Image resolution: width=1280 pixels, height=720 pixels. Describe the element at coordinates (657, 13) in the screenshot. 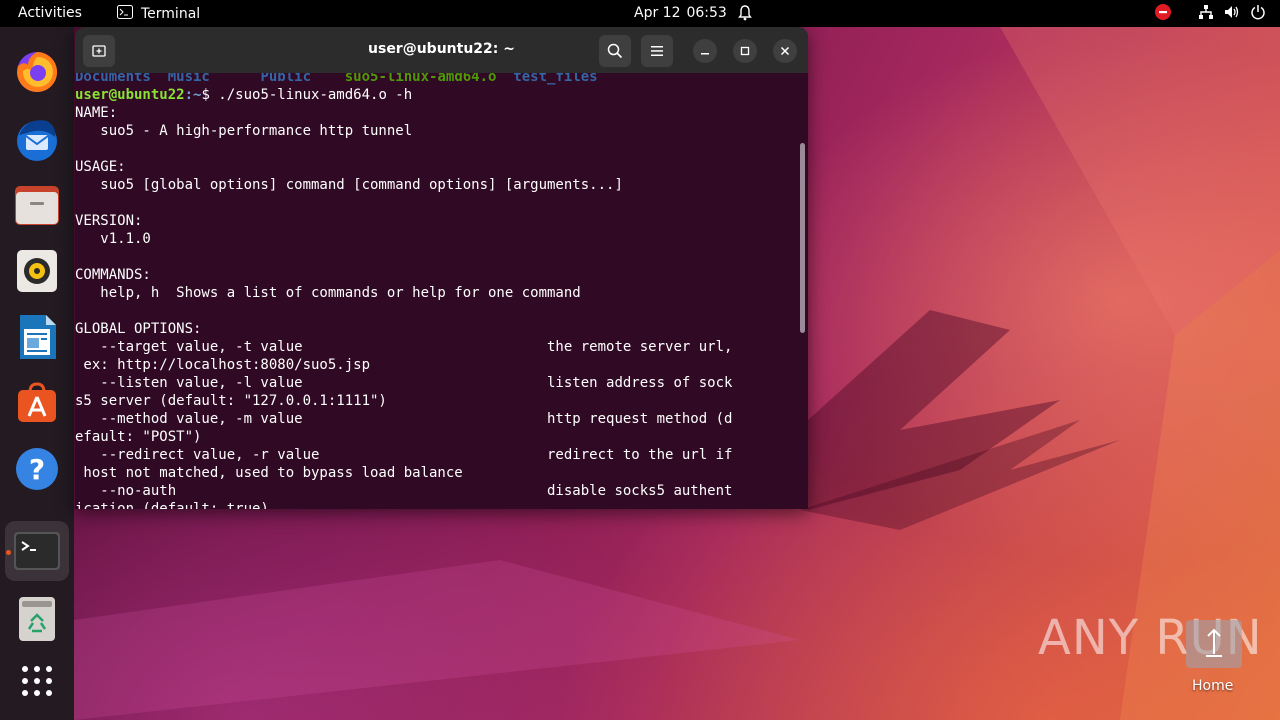

I see `clock-date: Apr 12` at that location.